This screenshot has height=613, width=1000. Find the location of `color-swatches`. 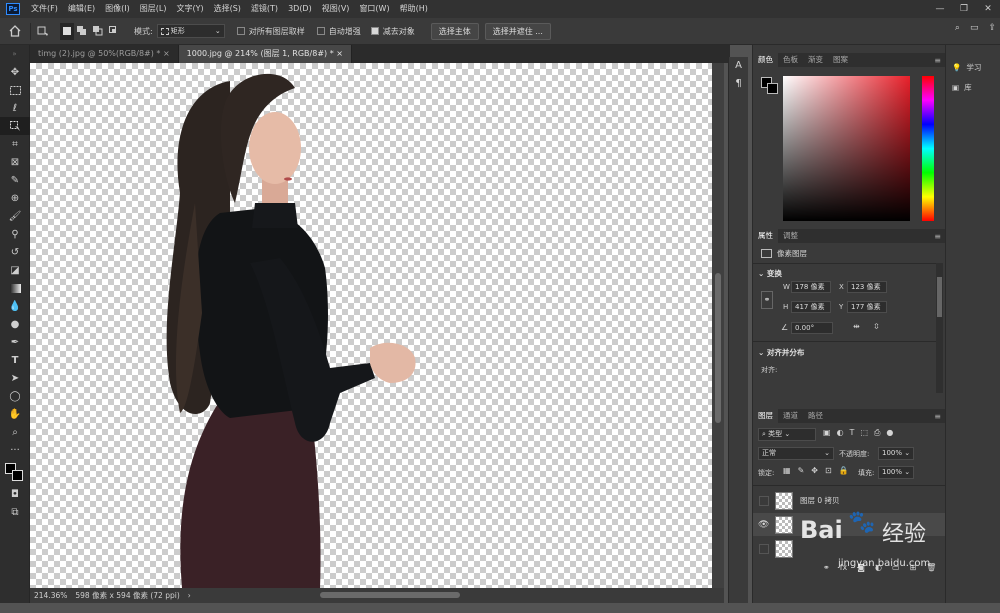

color-swatches is located at coordinates (14, 472).